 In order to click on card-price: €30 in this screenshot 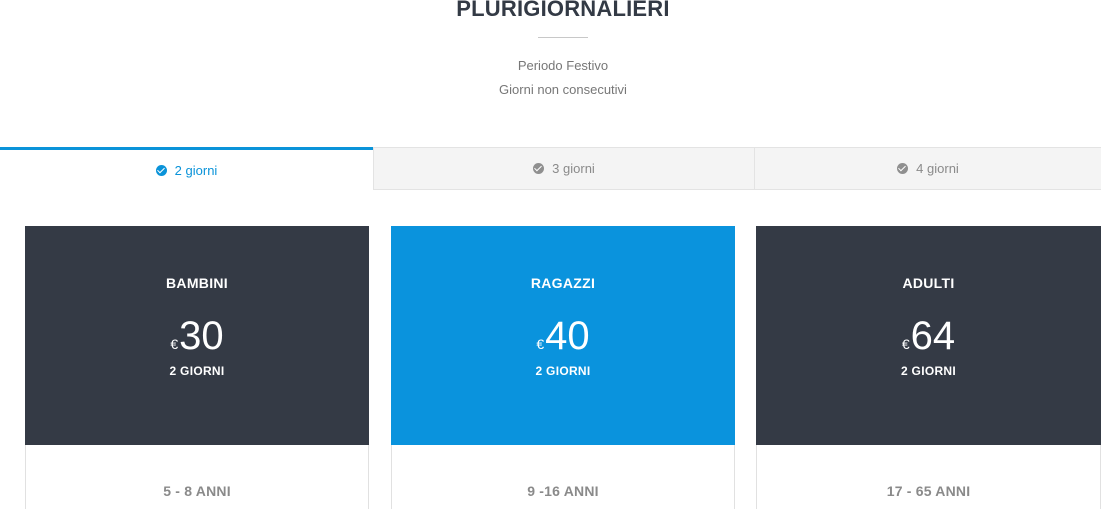, I will do `click(197, 336)`.